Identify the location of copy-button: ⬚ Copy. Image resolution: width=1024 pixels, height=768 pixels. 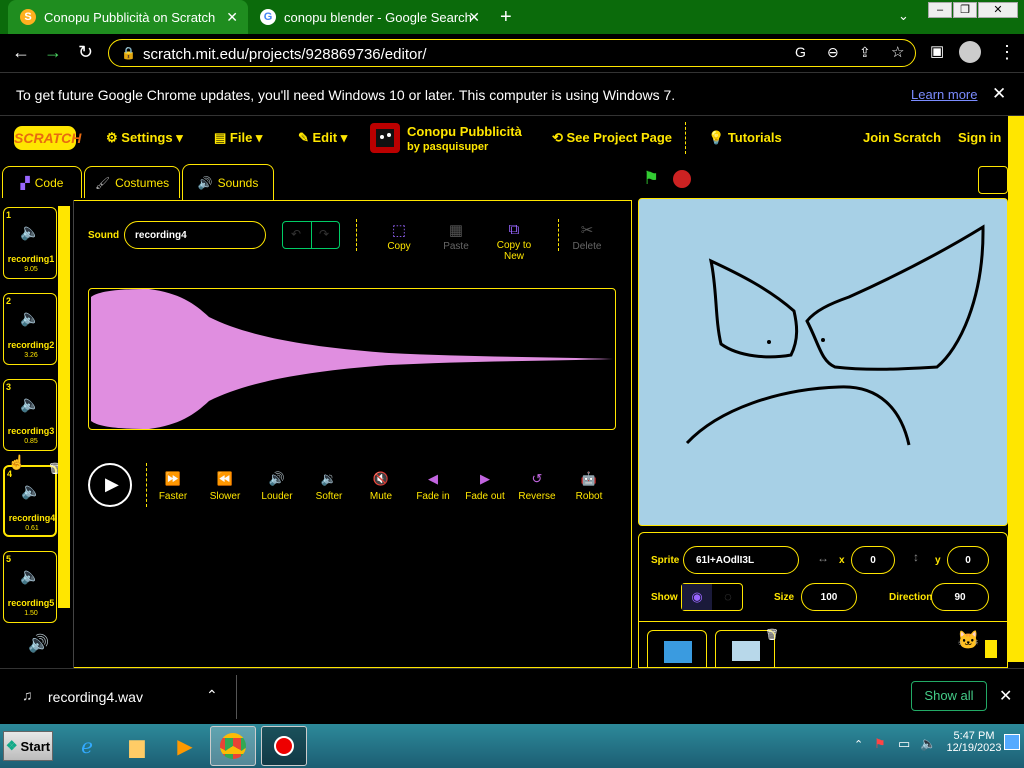
(399, 236).